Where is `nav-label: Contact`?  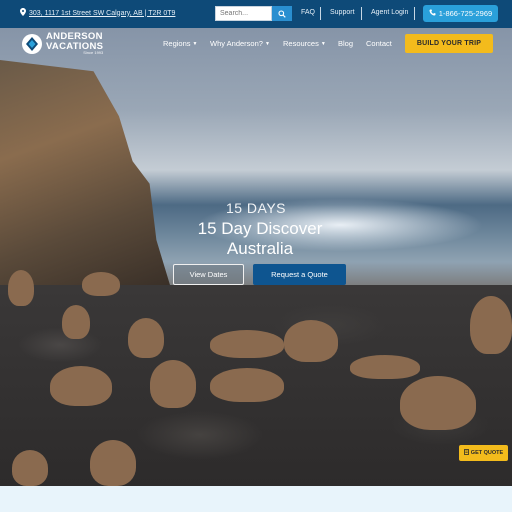 nav-label: Contact is located at coordinates (379, 43).